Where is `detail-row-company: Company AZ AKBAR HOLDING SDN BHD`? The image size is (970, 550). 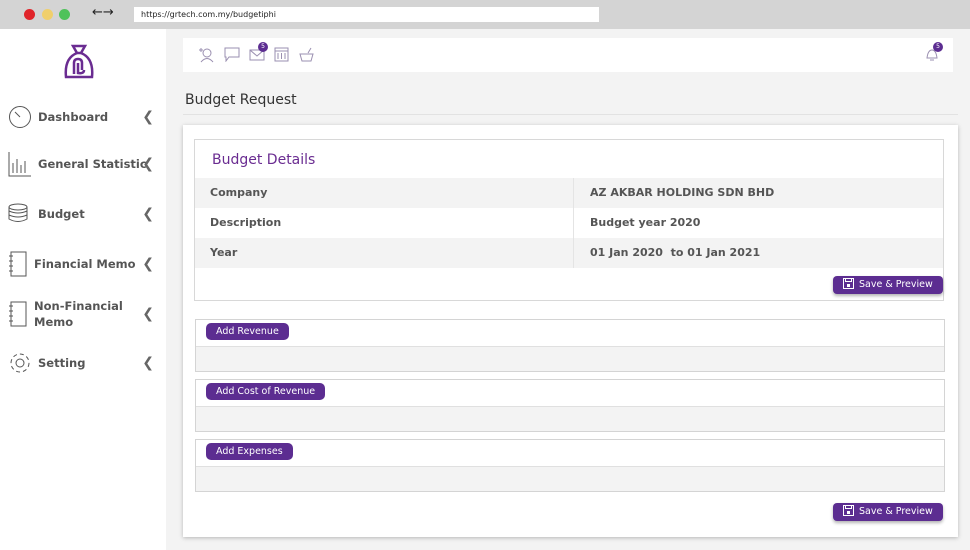
detail-row-company: Company AZ AKBAR HOLDING SDN BHD is located at coordinates (569, 193).